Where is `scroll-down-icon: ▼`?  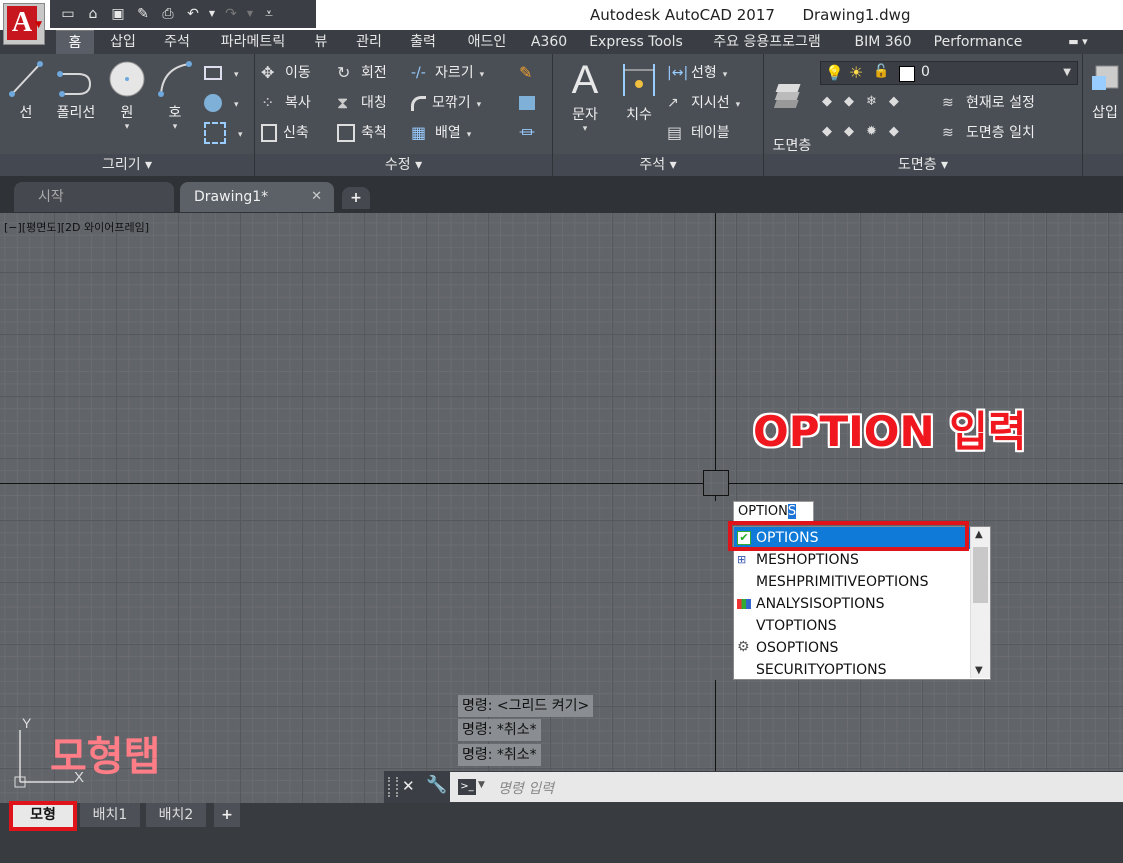
scroll-down-icon: ▼ is located at coordinates (979, 670).